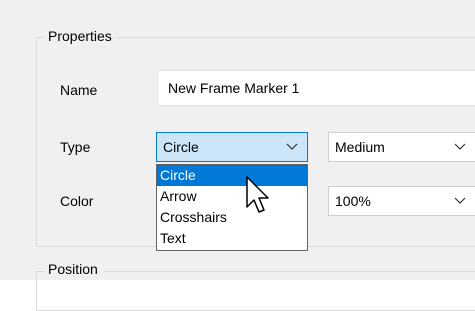 The height and width of the screenshot is (311, 475). Describe the element at coordinates (401, 147) in the screenshot. I see `size-select: Medium` at that location.